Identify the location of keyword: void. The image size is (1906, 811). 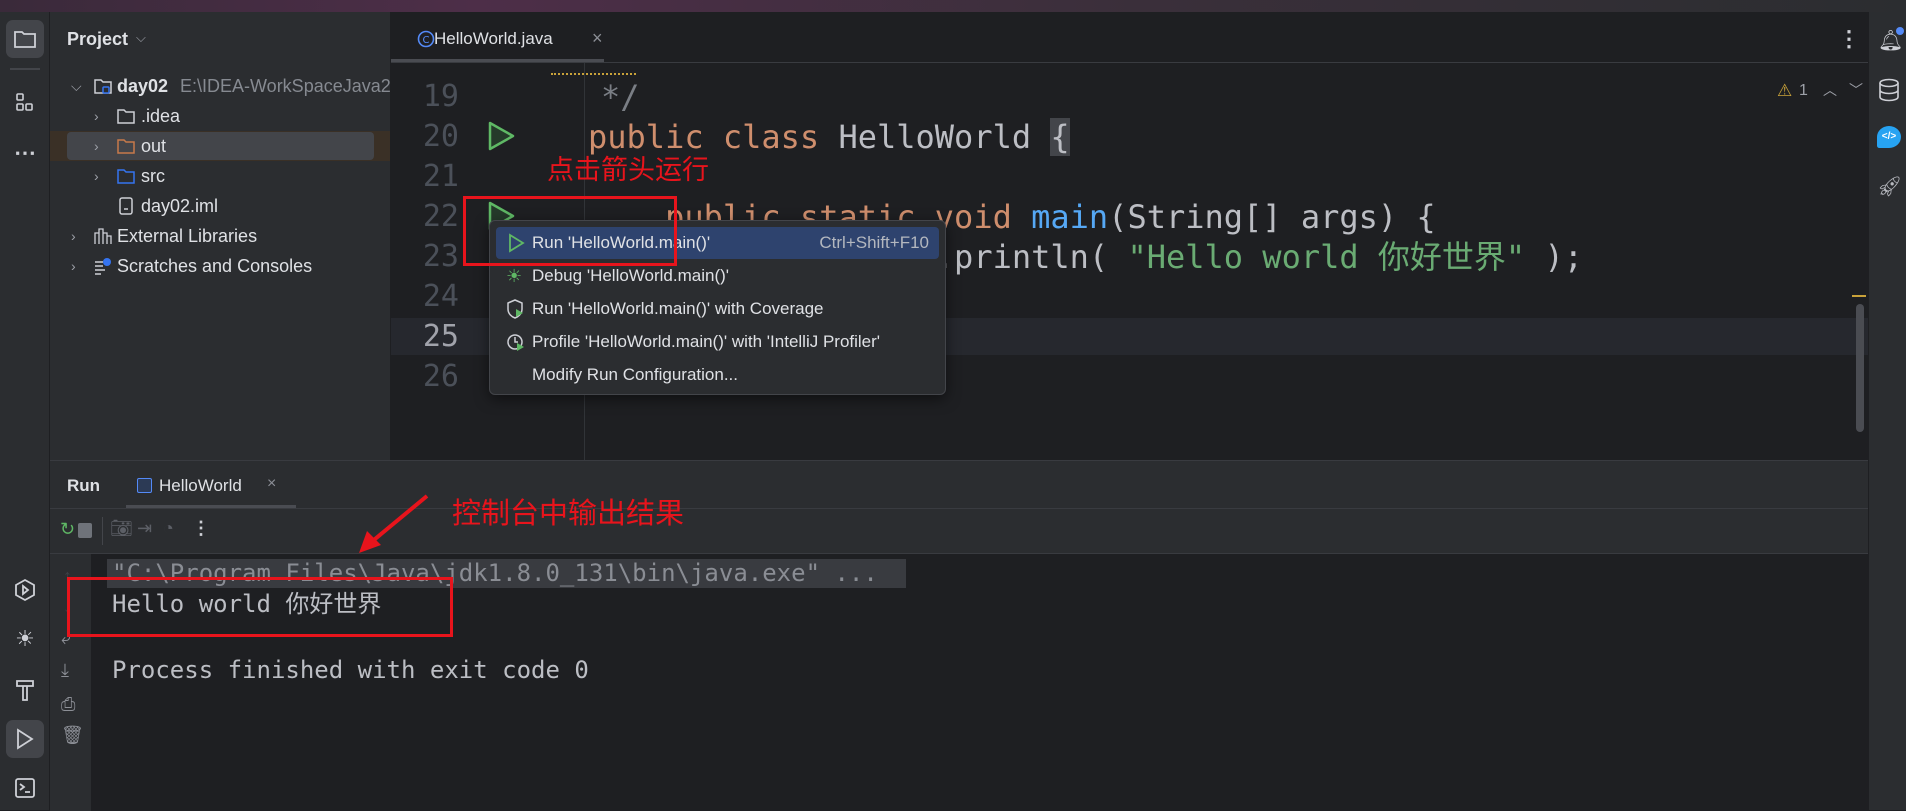
(973, 217).